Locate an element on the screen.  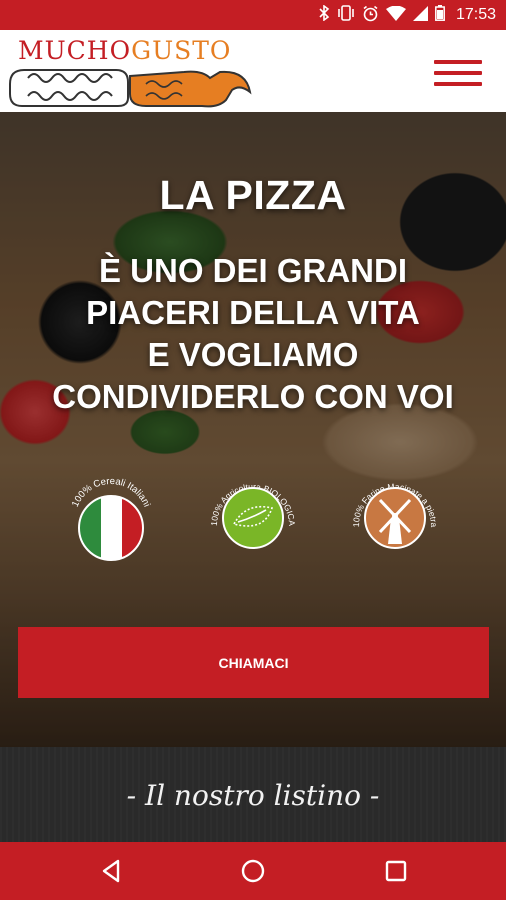
back-icon is located at coordinates (111, 871).